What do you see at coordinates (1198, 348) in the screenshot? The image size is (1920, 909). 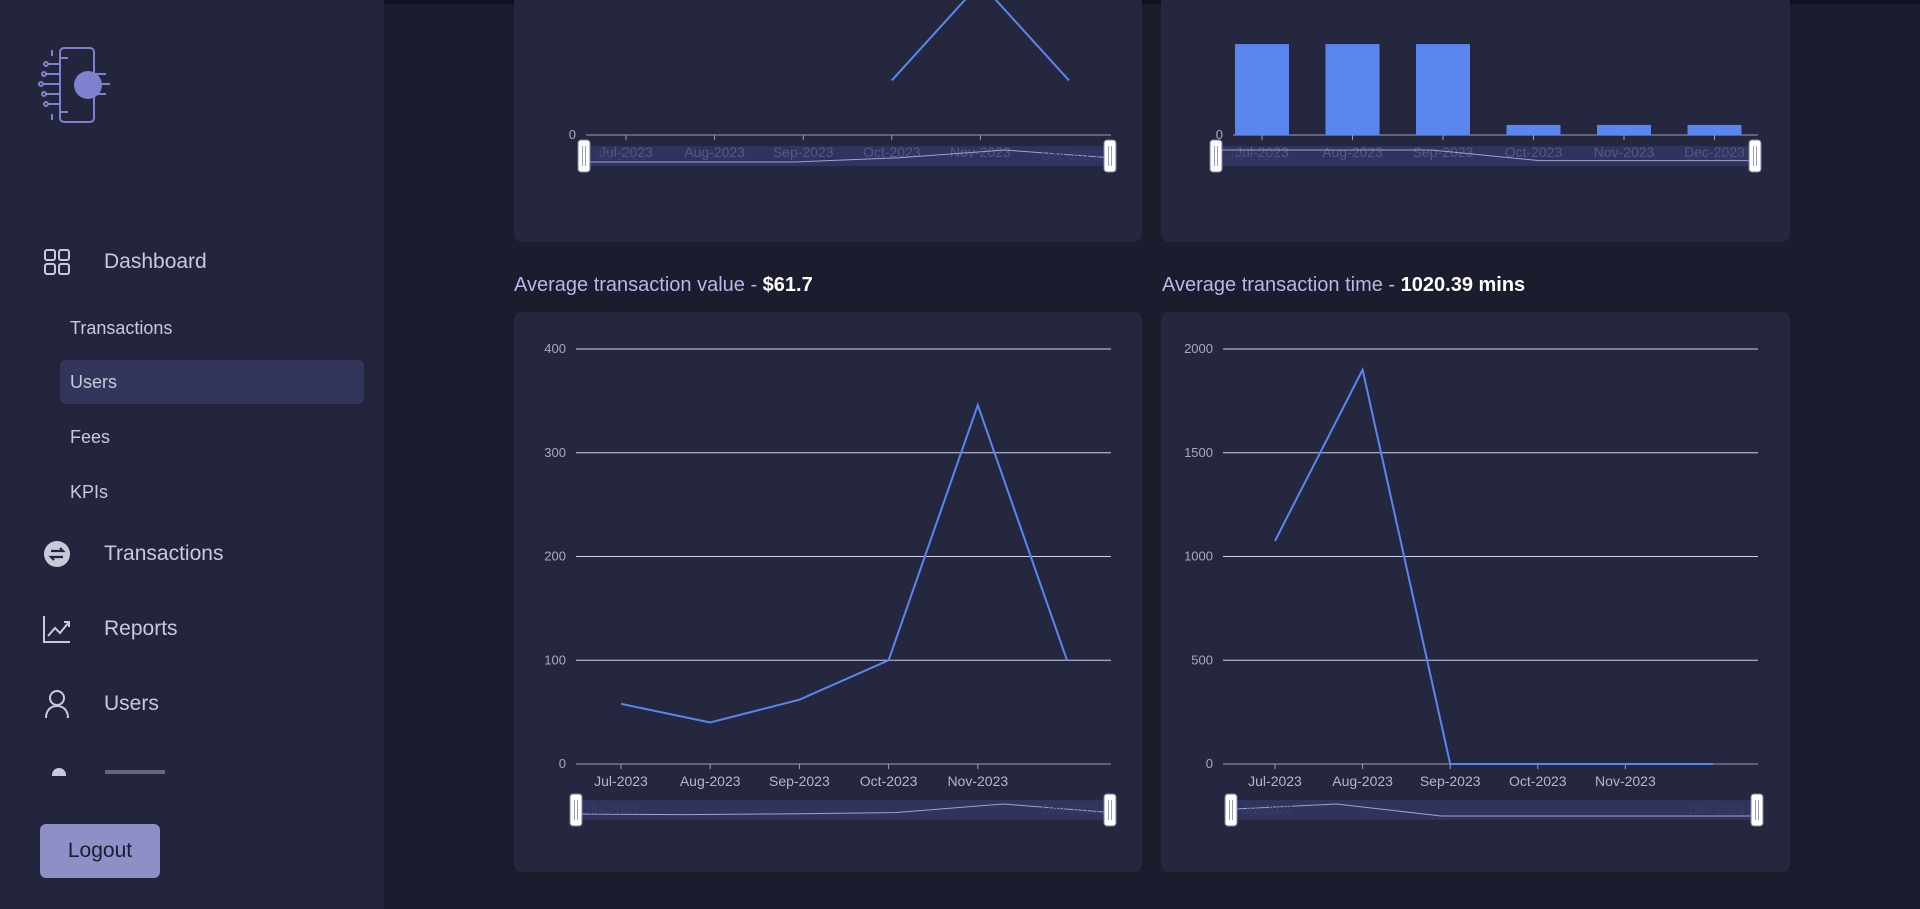 I see `y-tick-label: 2000` at bounding box center [1198, 348].